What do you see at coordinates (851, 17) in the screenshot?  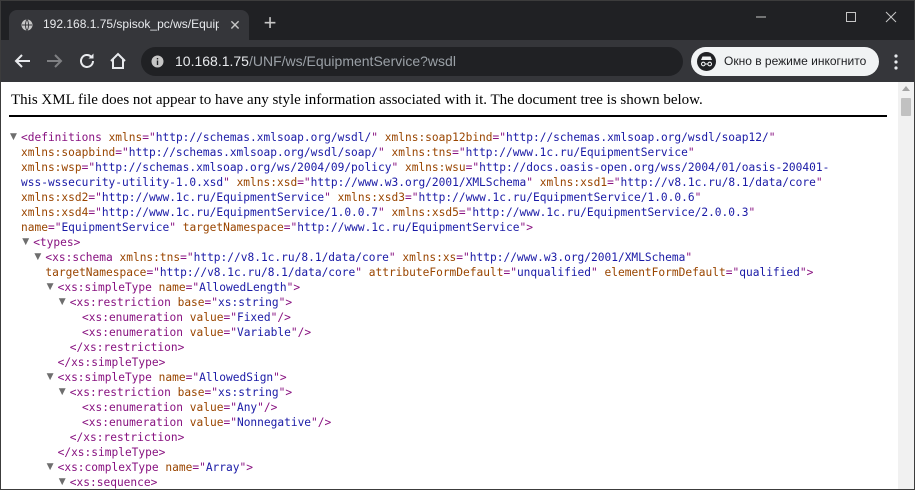 I see `maximize-icon` at bounding box center [851, 17].